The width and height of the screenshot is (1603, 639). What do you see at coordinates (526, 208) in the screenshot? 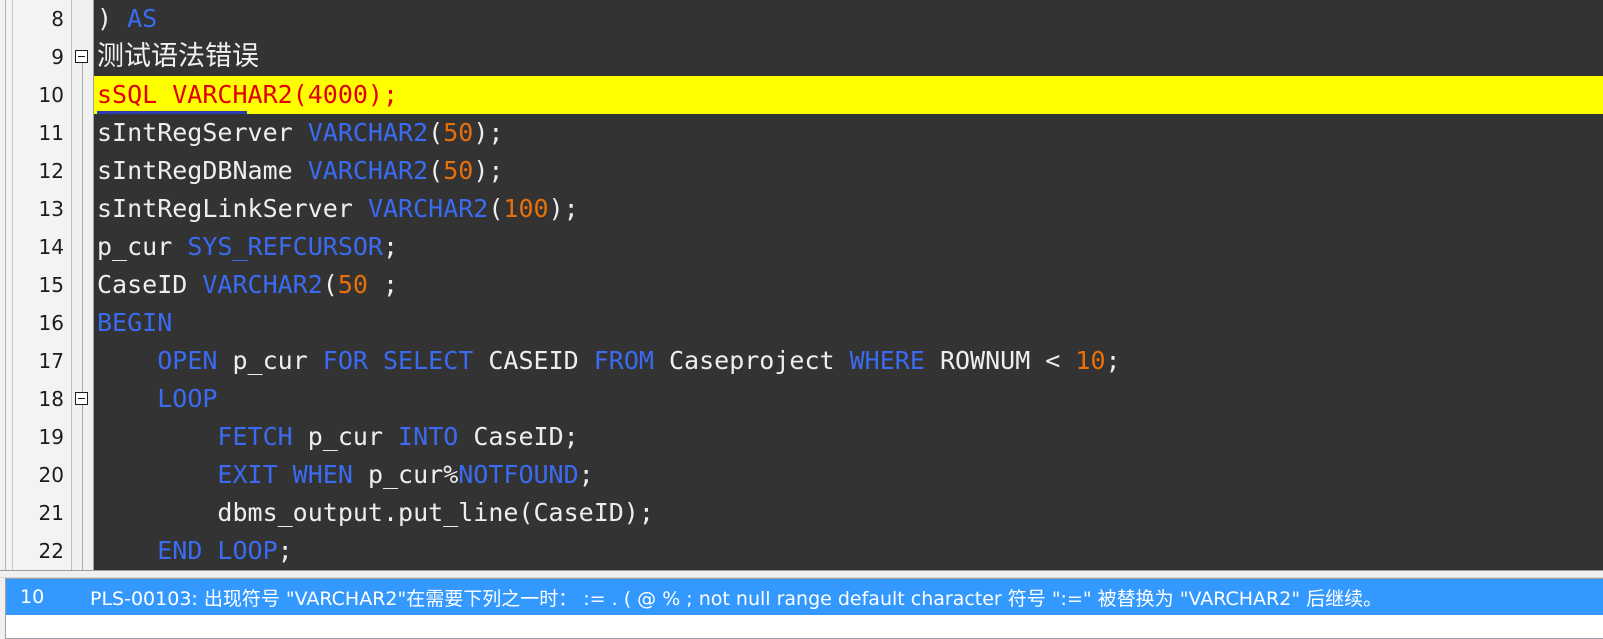
I see `code-token: 100` at bounding box center [526, 208].